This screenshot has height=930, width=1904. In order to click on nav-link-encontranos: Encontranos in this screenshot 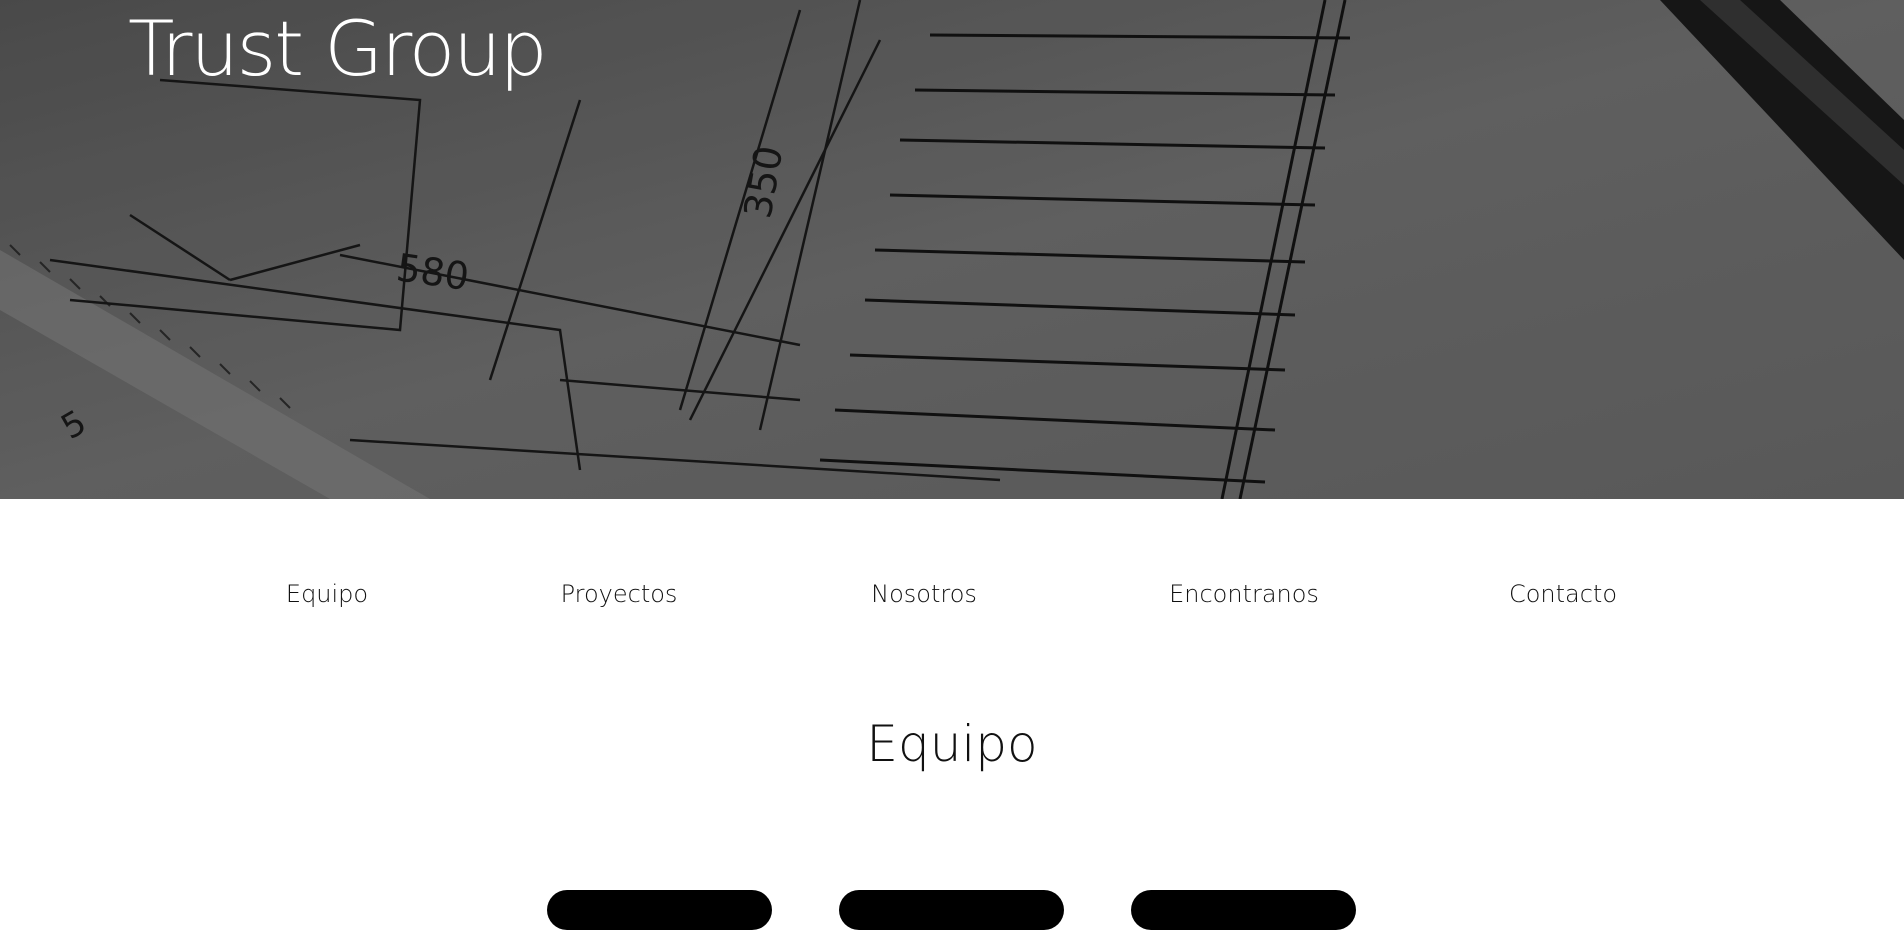, I will do `click(1244, 594)`.